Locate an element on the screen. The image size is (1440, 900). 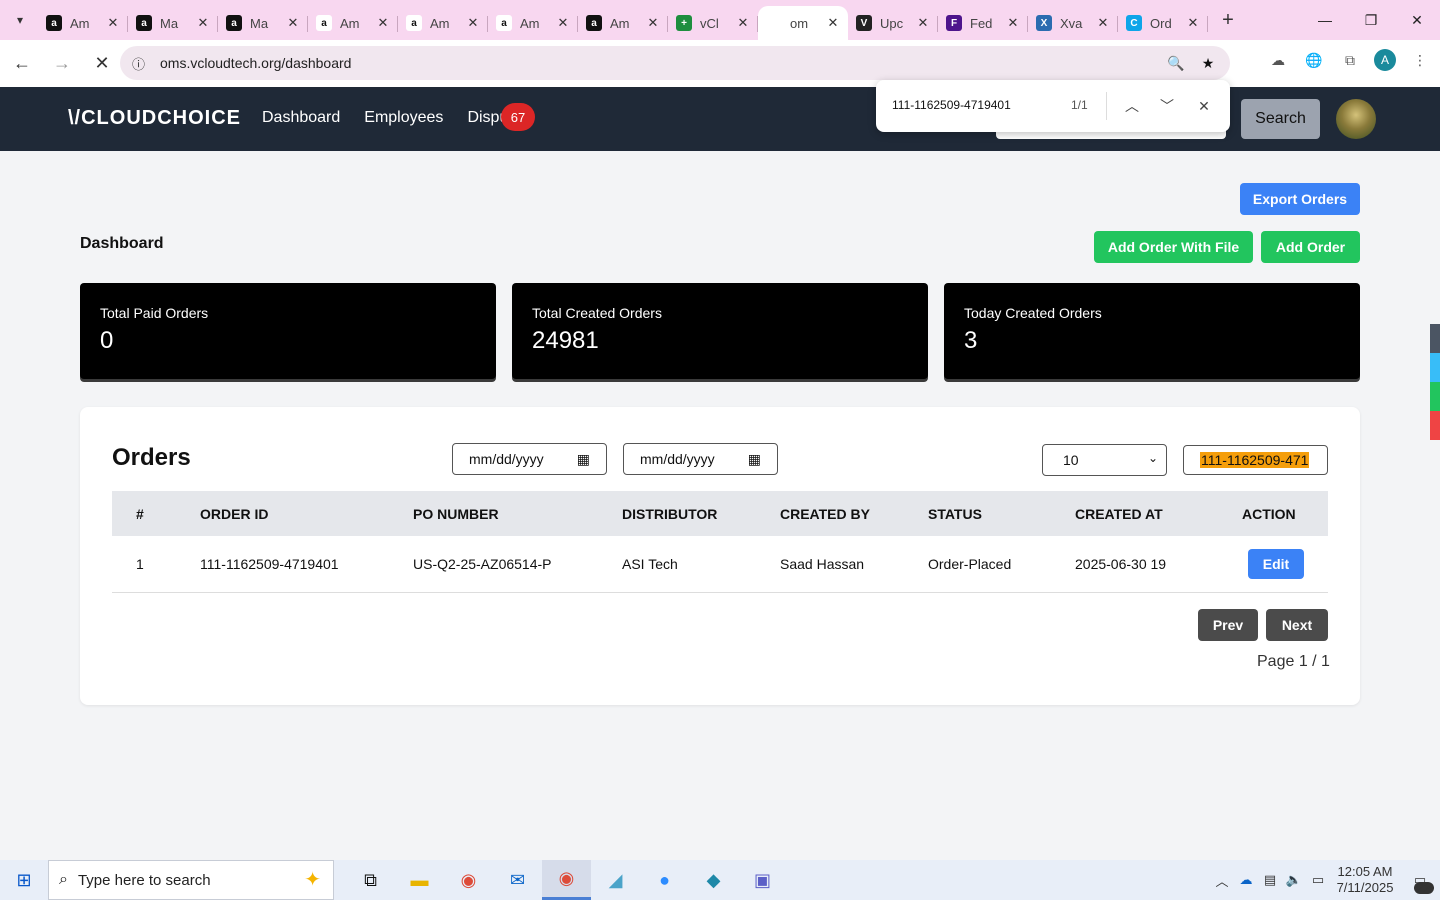
tab-title: Ord is located at coordinates (1161, 23).